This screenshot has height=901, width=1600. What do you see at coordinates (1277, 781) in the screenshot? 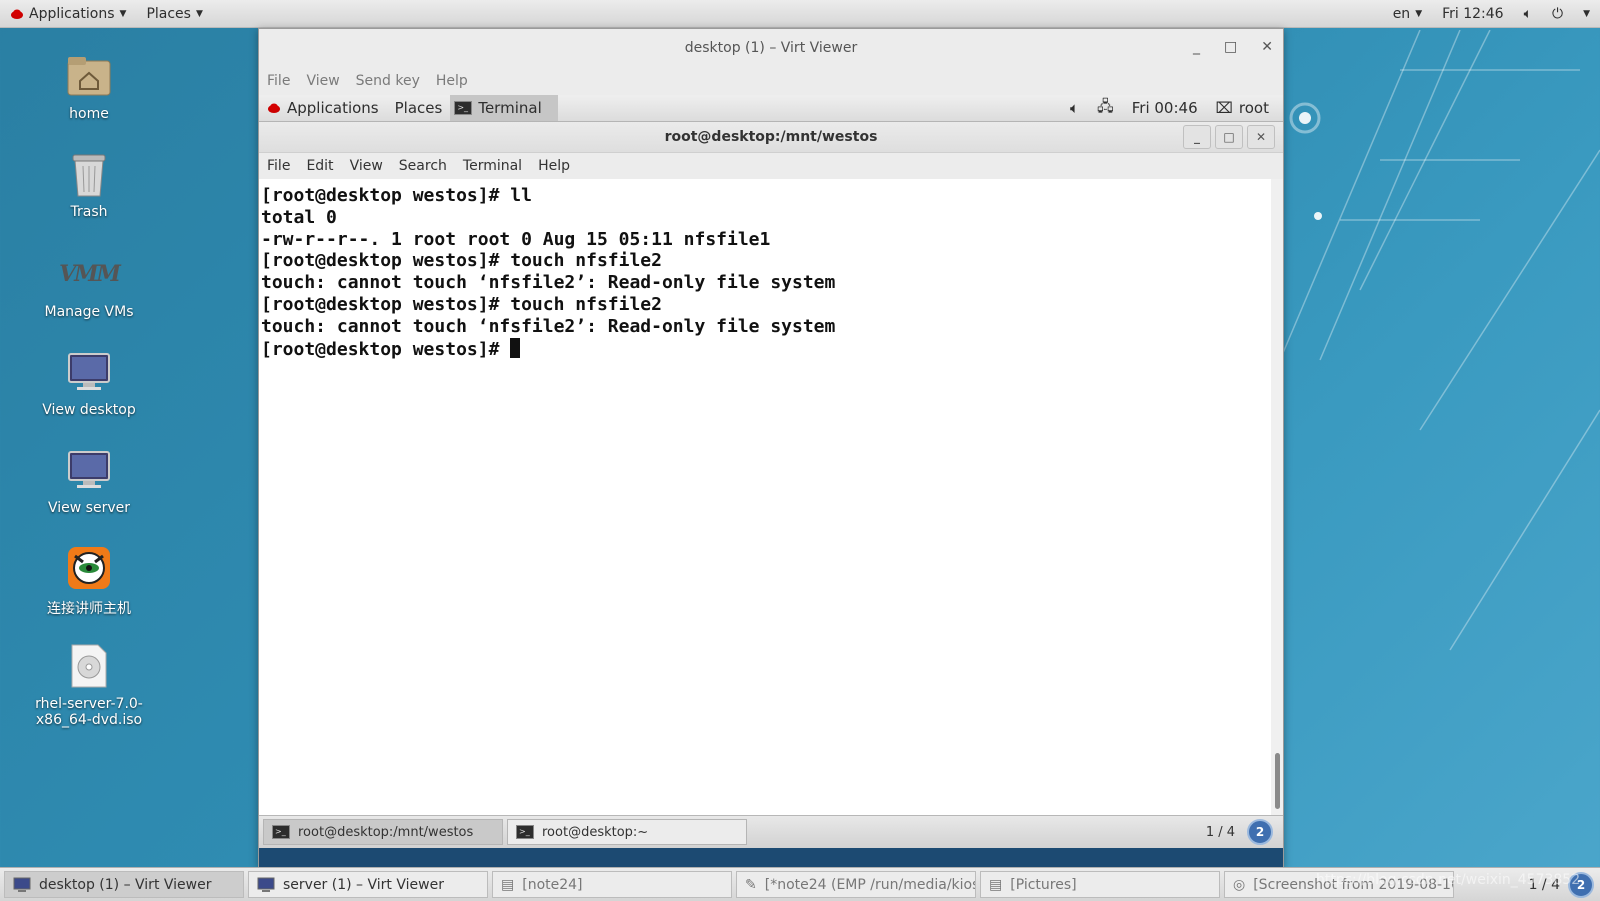
I see `scrollbar-thumb` at bounding box center [1277, 781].